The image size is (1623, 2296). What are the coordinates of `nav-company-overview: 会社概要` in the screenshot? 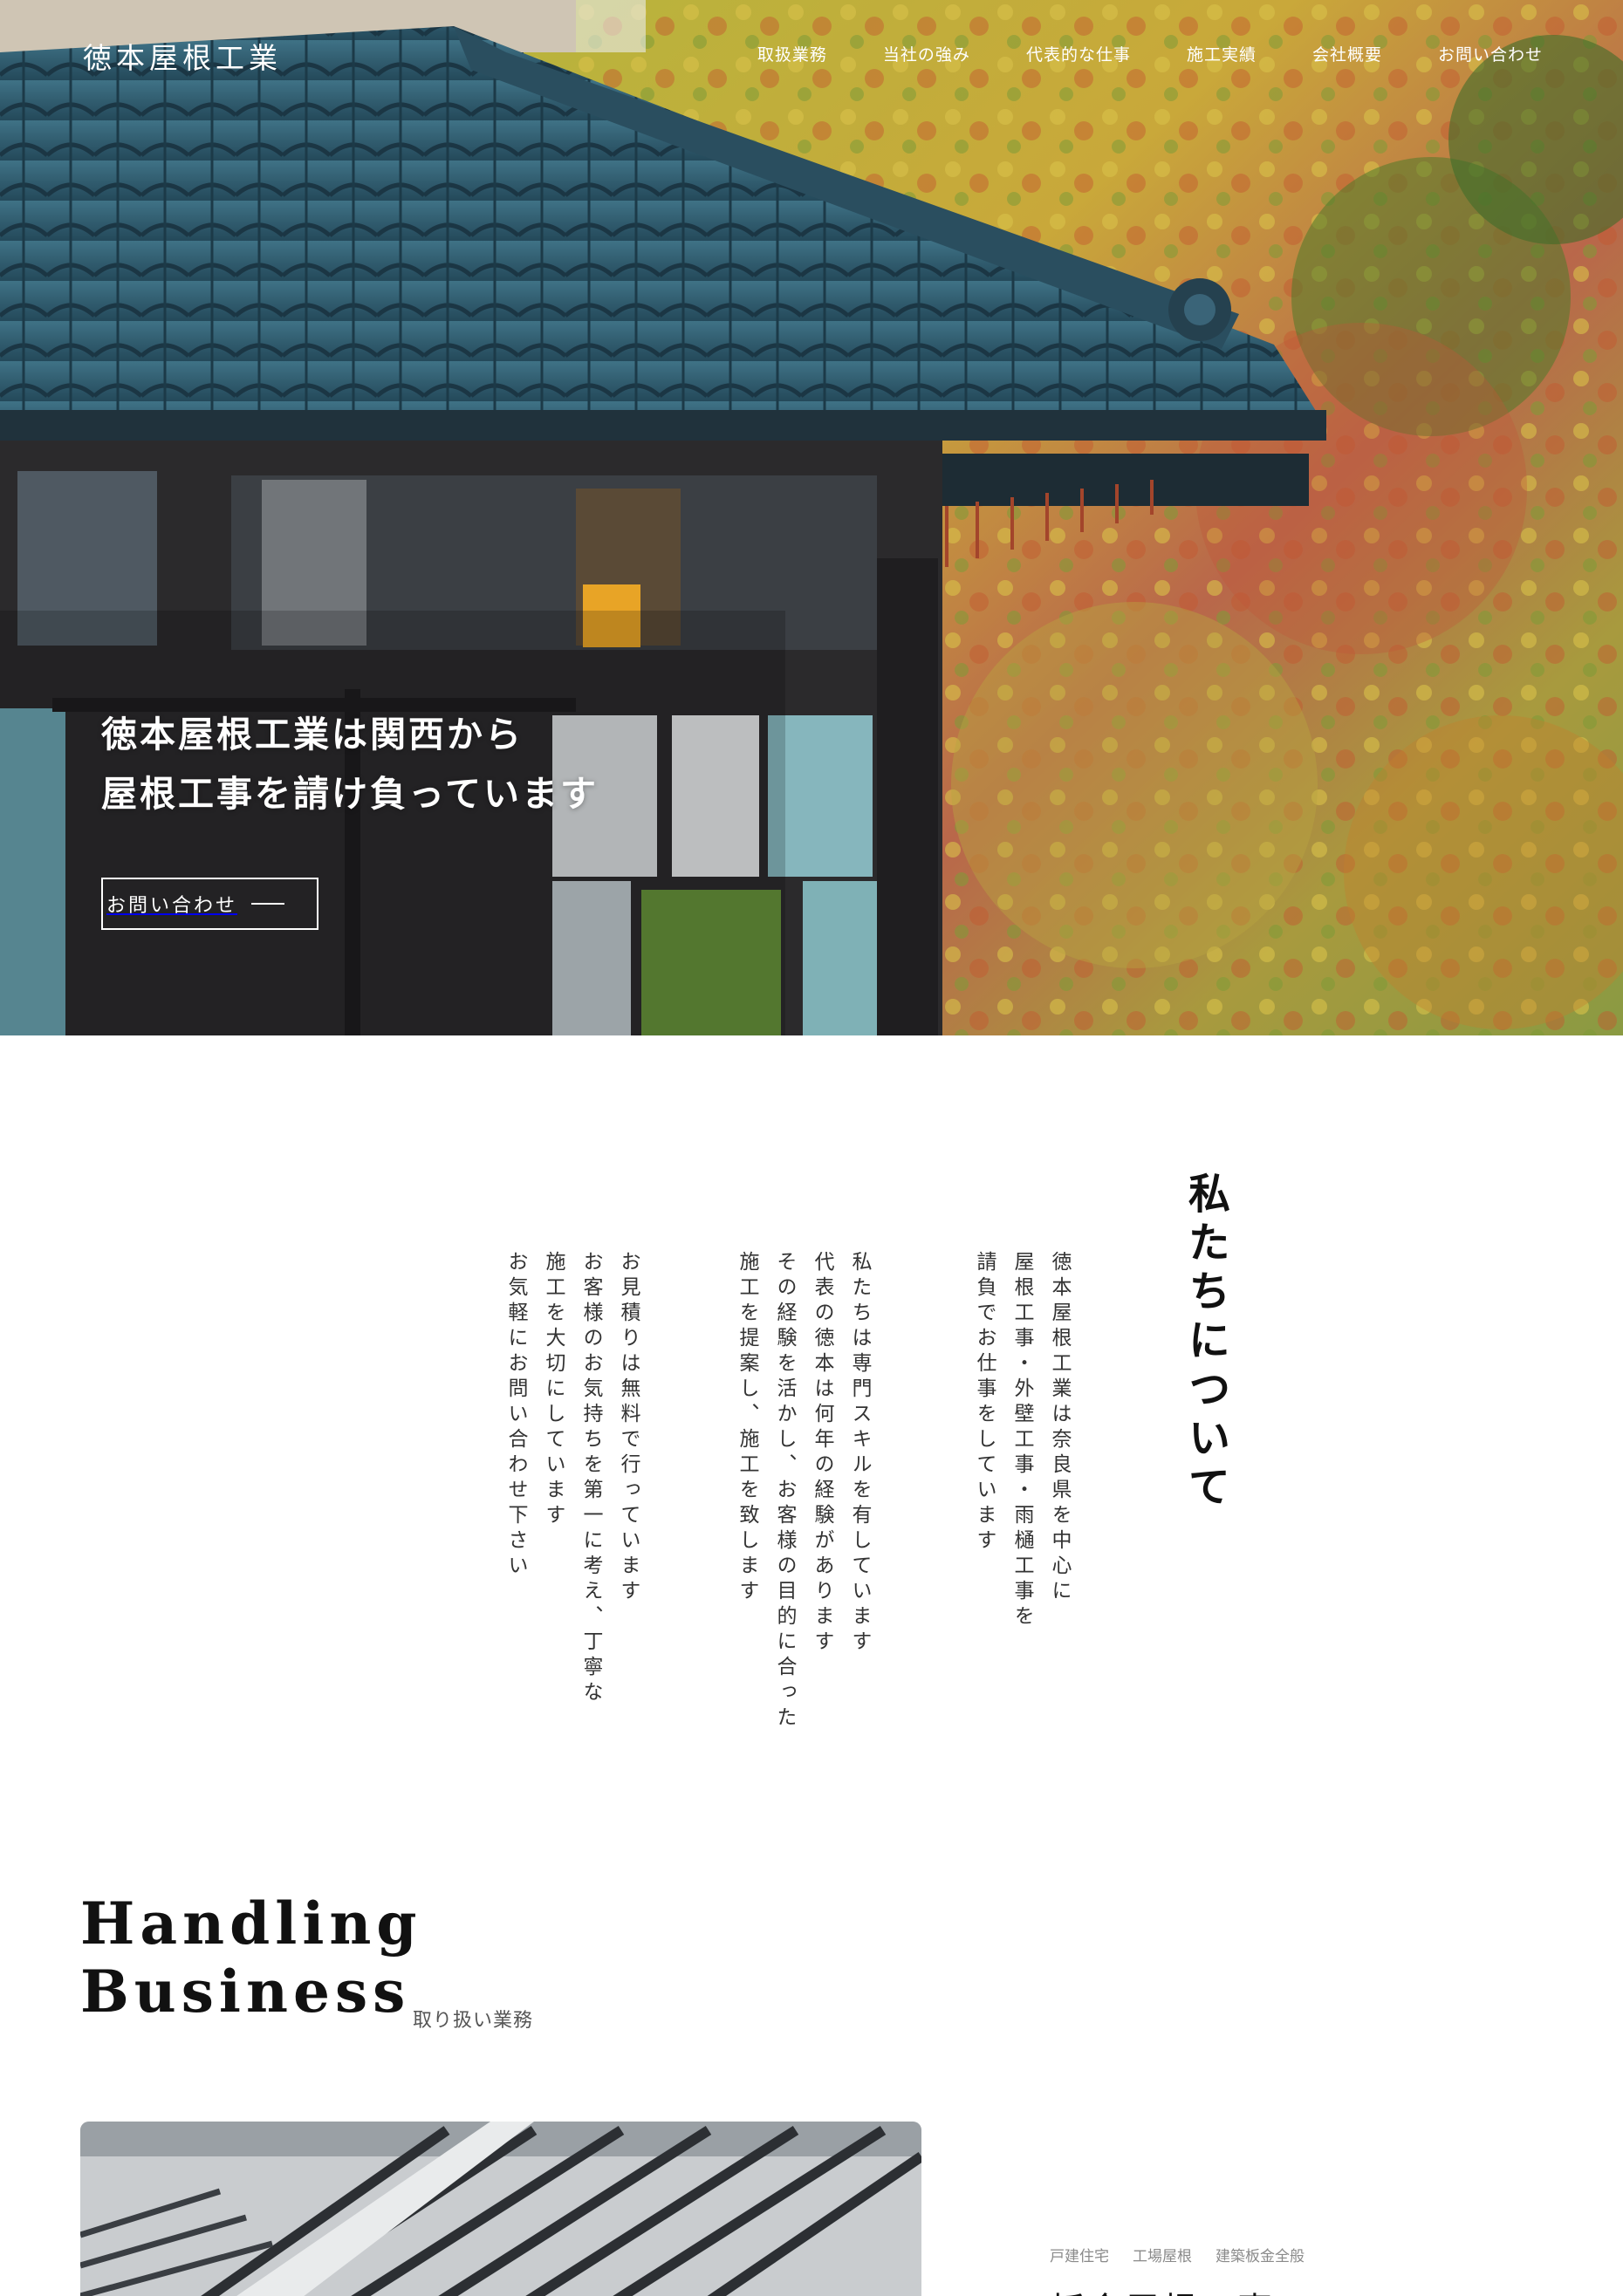 It's located at (1347, 53).